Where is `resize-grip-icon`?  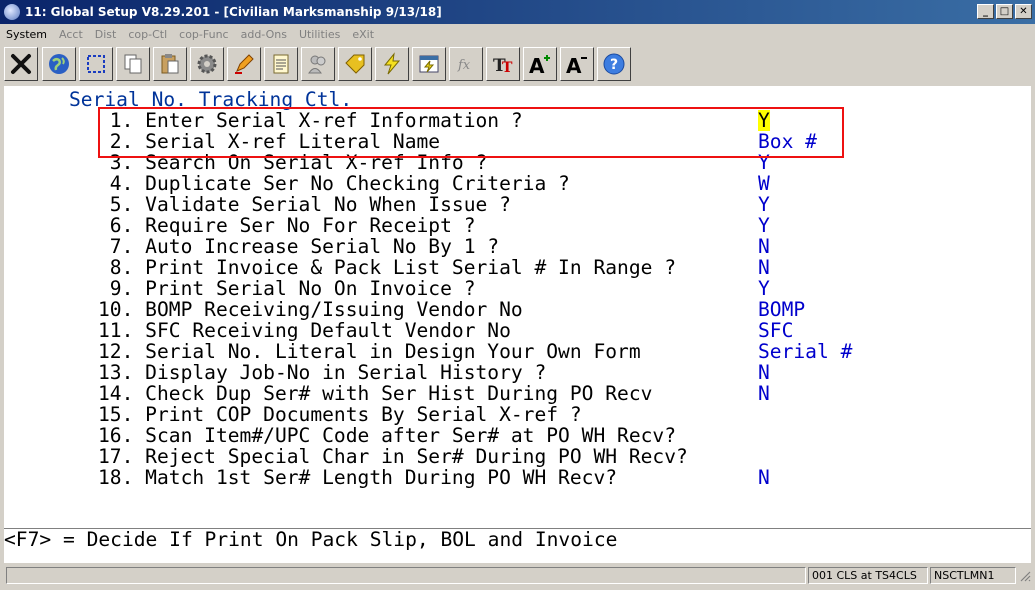 resize-grip-icon is located at coordinates (1025, 576).